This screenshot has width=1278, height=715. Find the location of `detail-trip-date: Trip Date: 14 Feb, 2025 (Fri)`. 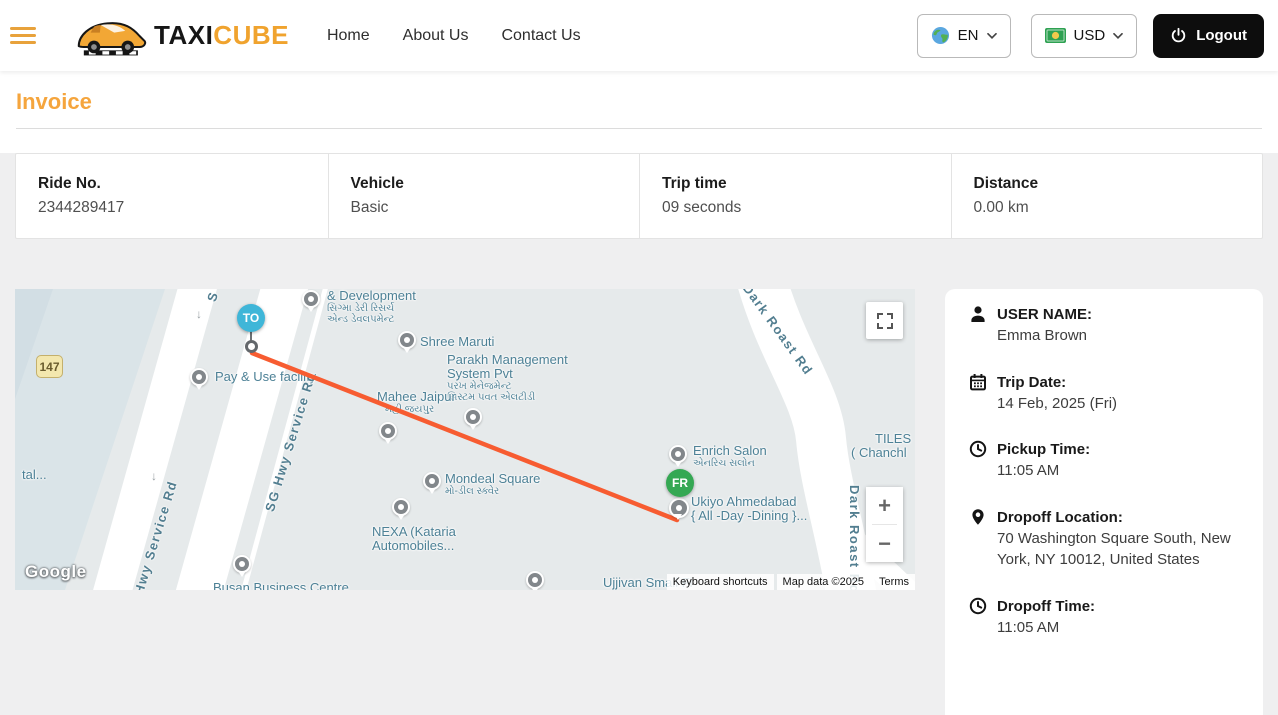

detail-trip-date: Trip Date: 14 Feb, 2025 (Fri) is located at coordinates (1105, 393).